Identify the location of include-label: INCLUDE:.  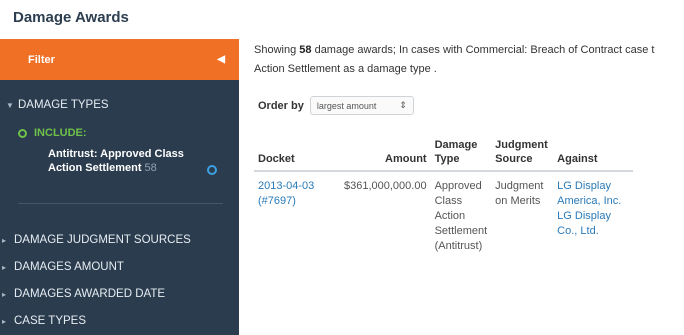
(52, 133).